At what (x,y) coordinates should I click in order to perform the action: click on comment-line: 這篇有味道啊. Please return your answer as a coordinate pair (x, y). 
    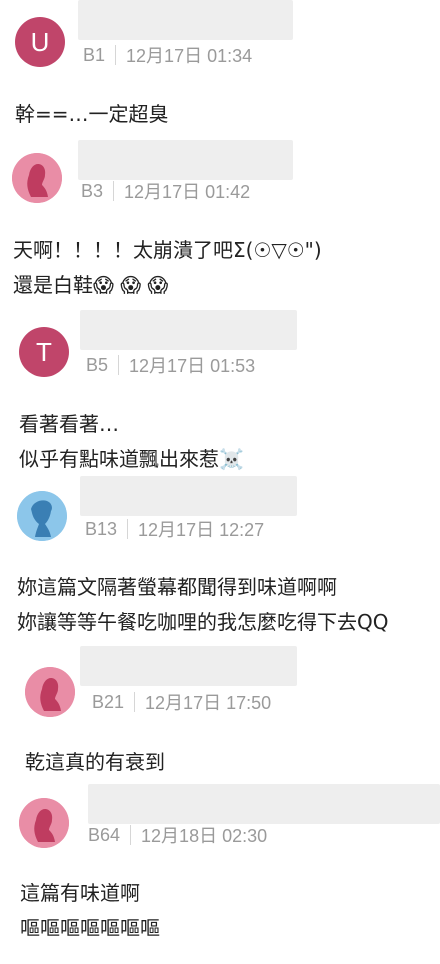
    Looking at the image, I should click on (80, 893).